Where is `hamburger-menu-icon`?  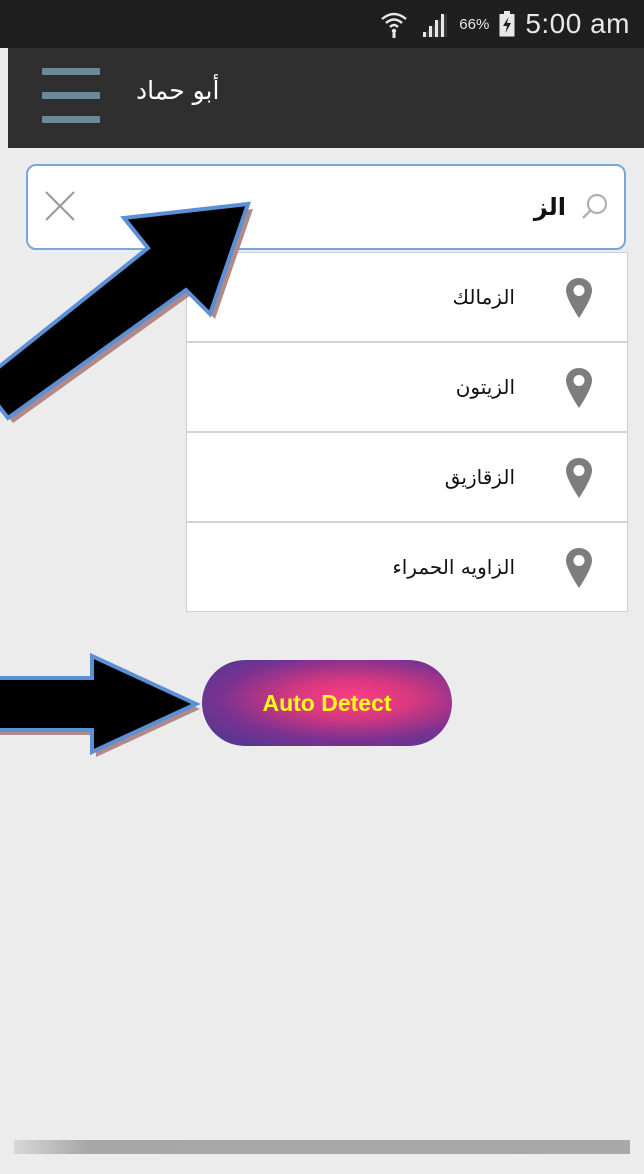 hamburger-menu-icon is located at coordinates (71, 96).